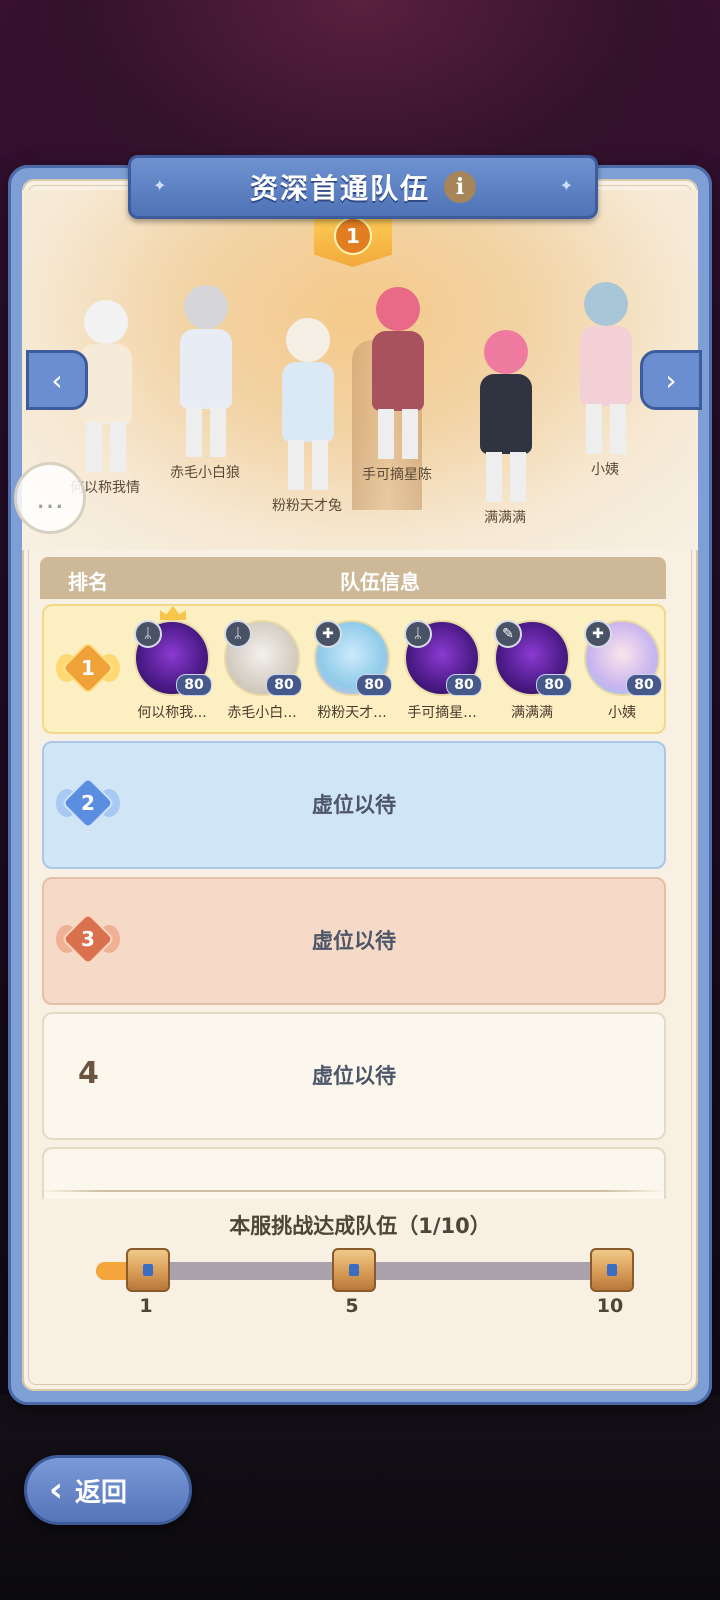  What do you see at coordinates (146, 1306) in the screenshot?
I see `milestone-label: 1` at bounding box center [146, 1306].